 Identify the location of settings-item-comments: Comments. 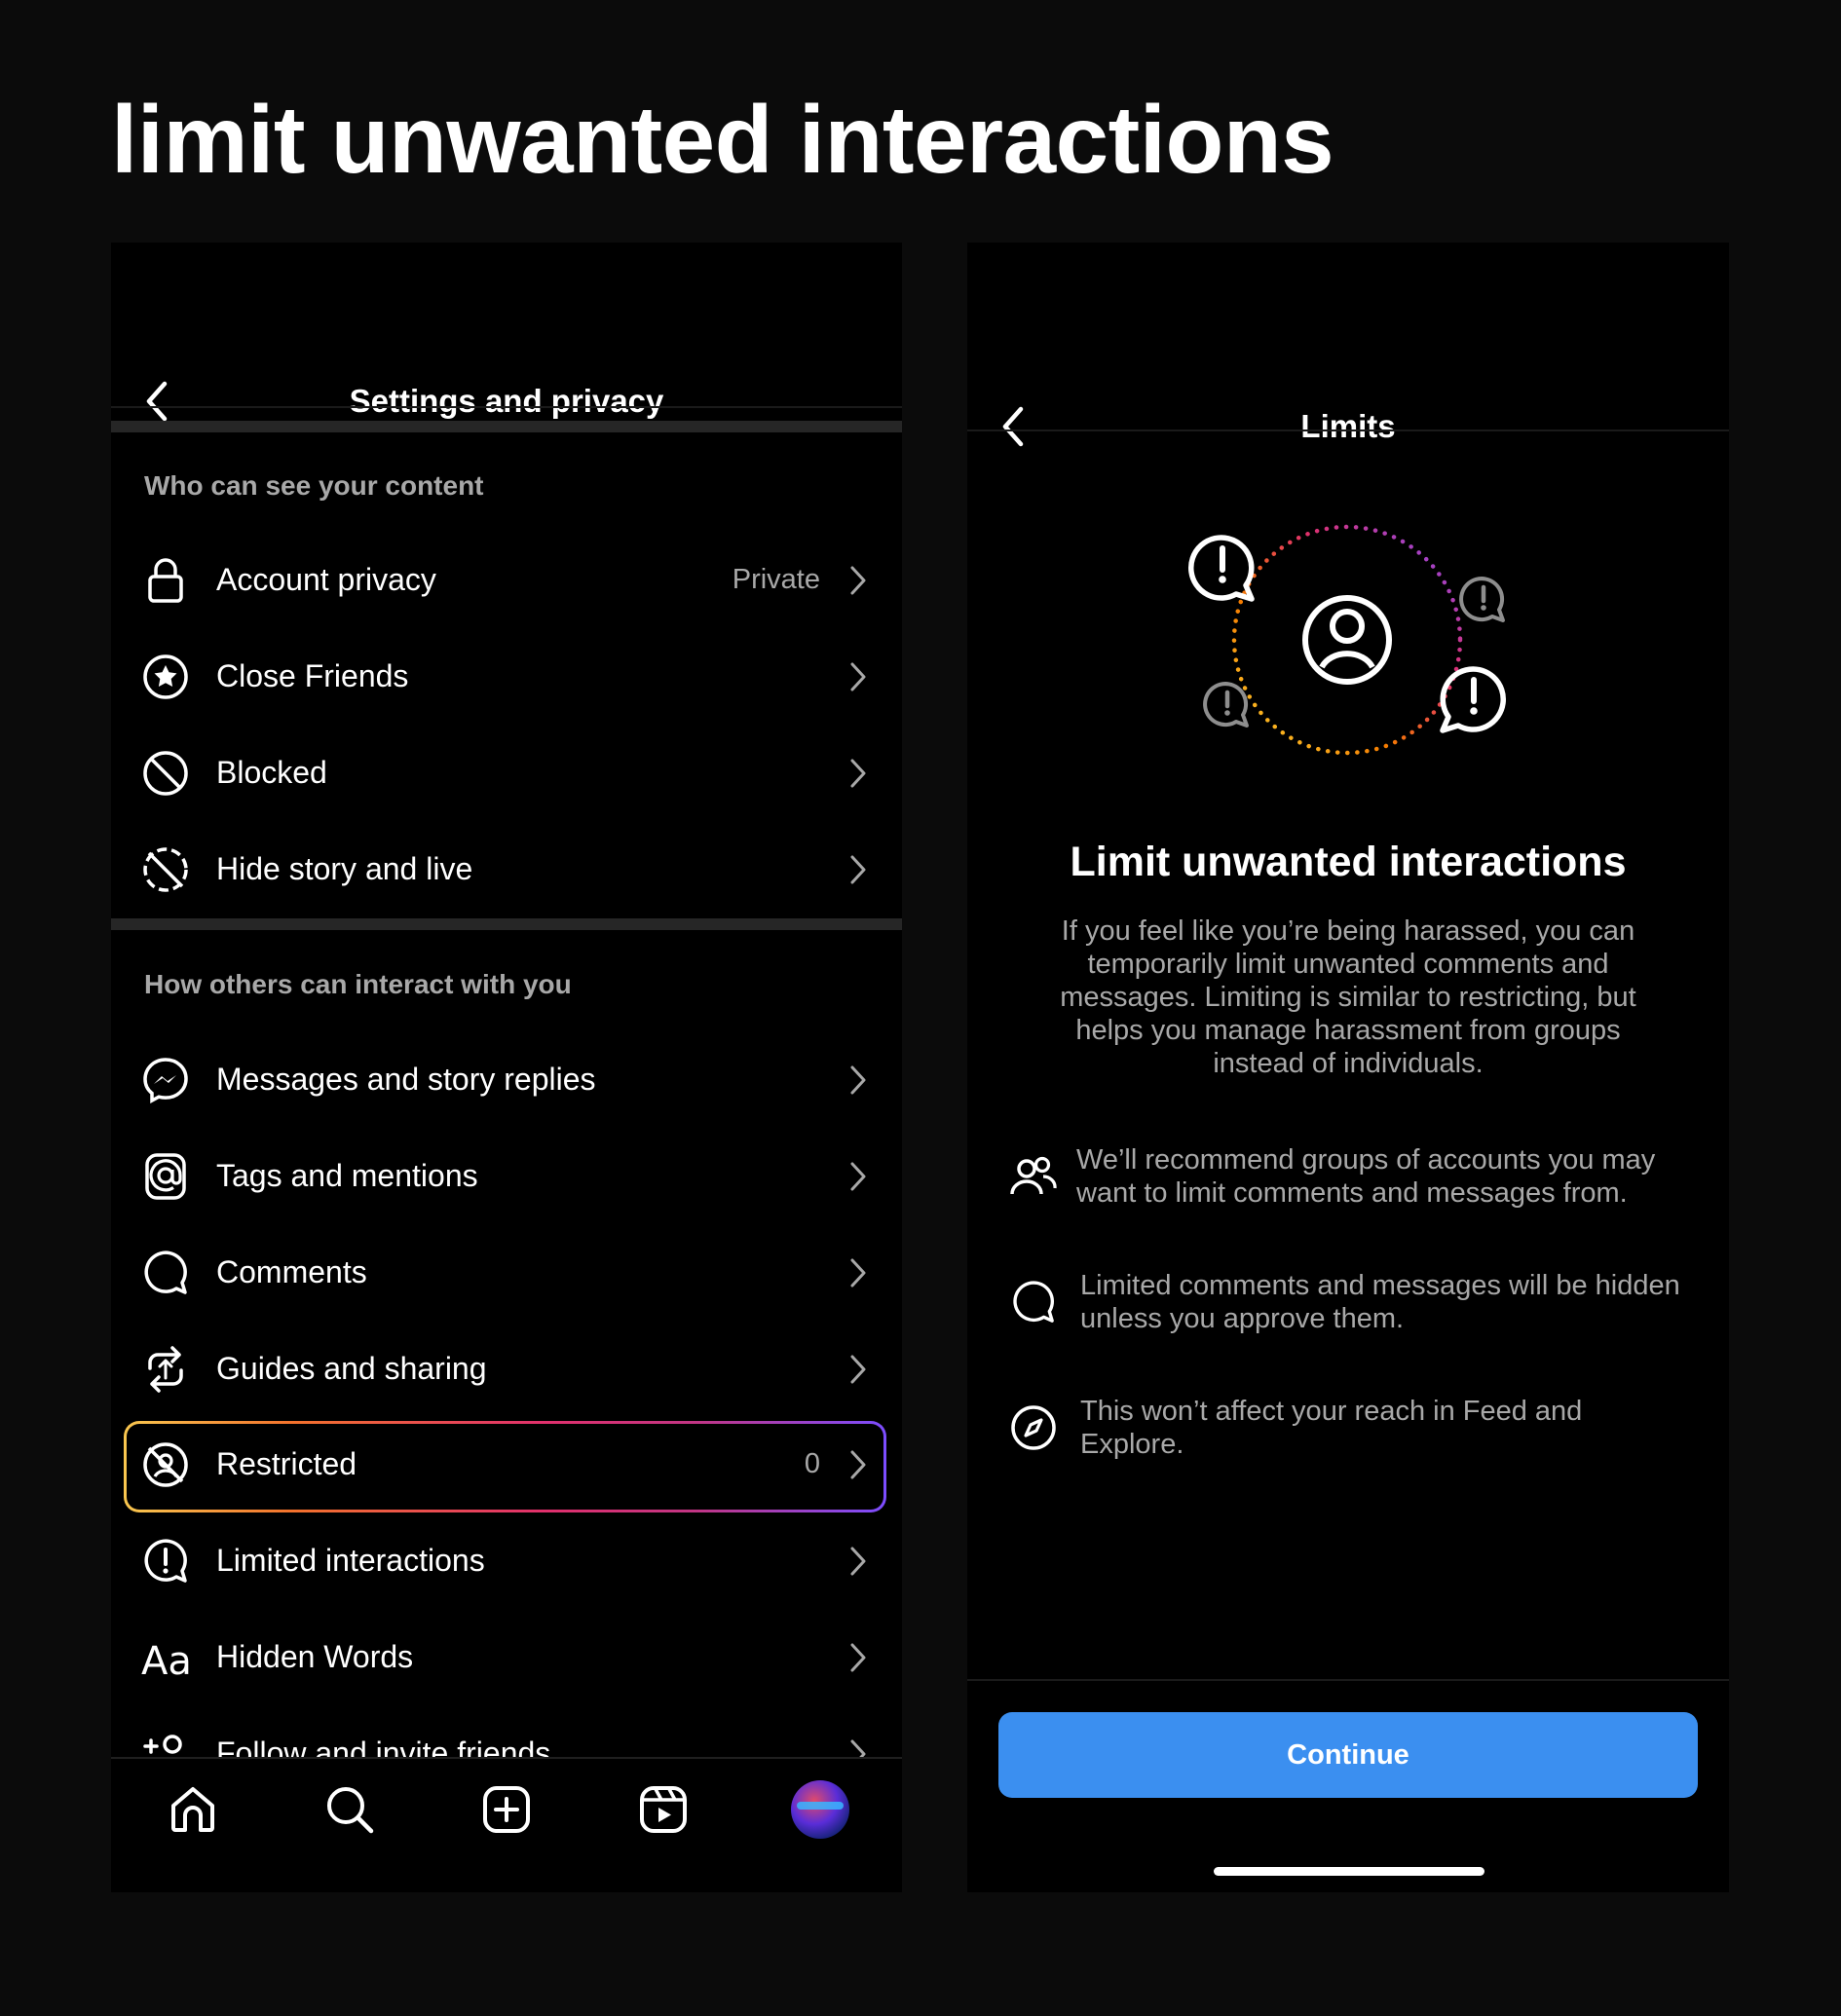
(506, 1272).